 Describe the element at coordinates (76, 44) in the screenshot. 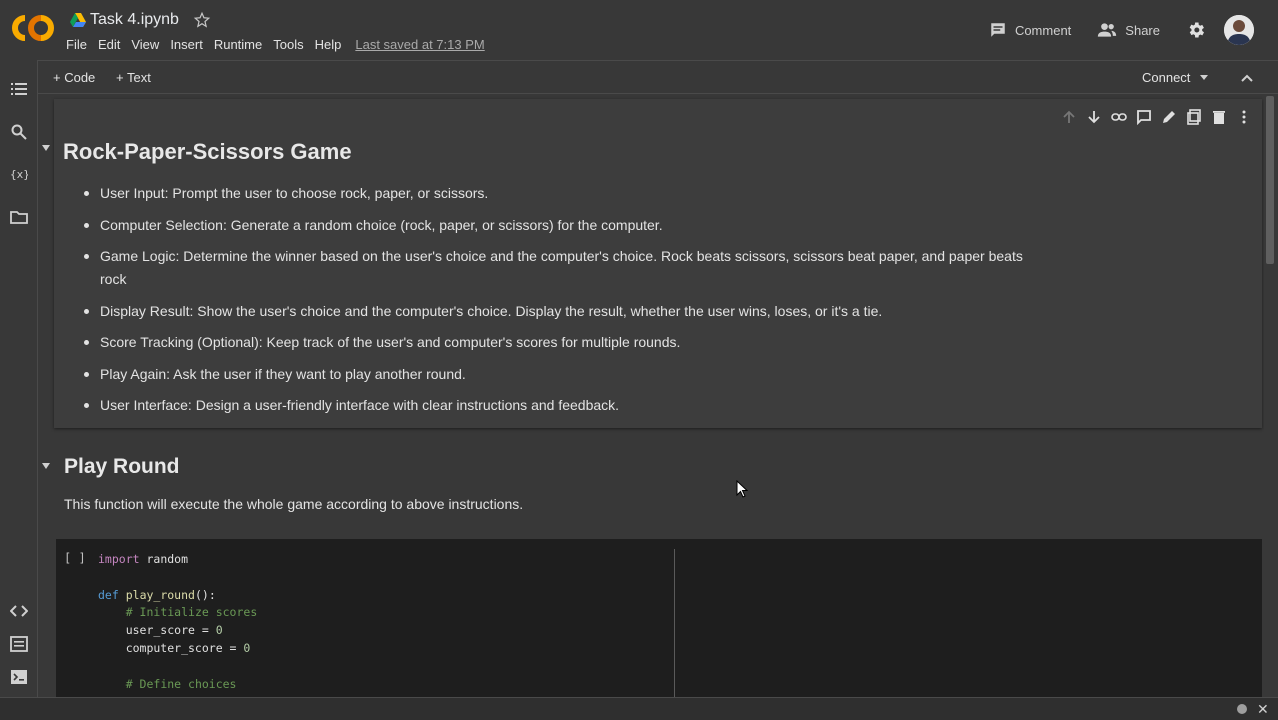

I see `menu-file: File` at that location.